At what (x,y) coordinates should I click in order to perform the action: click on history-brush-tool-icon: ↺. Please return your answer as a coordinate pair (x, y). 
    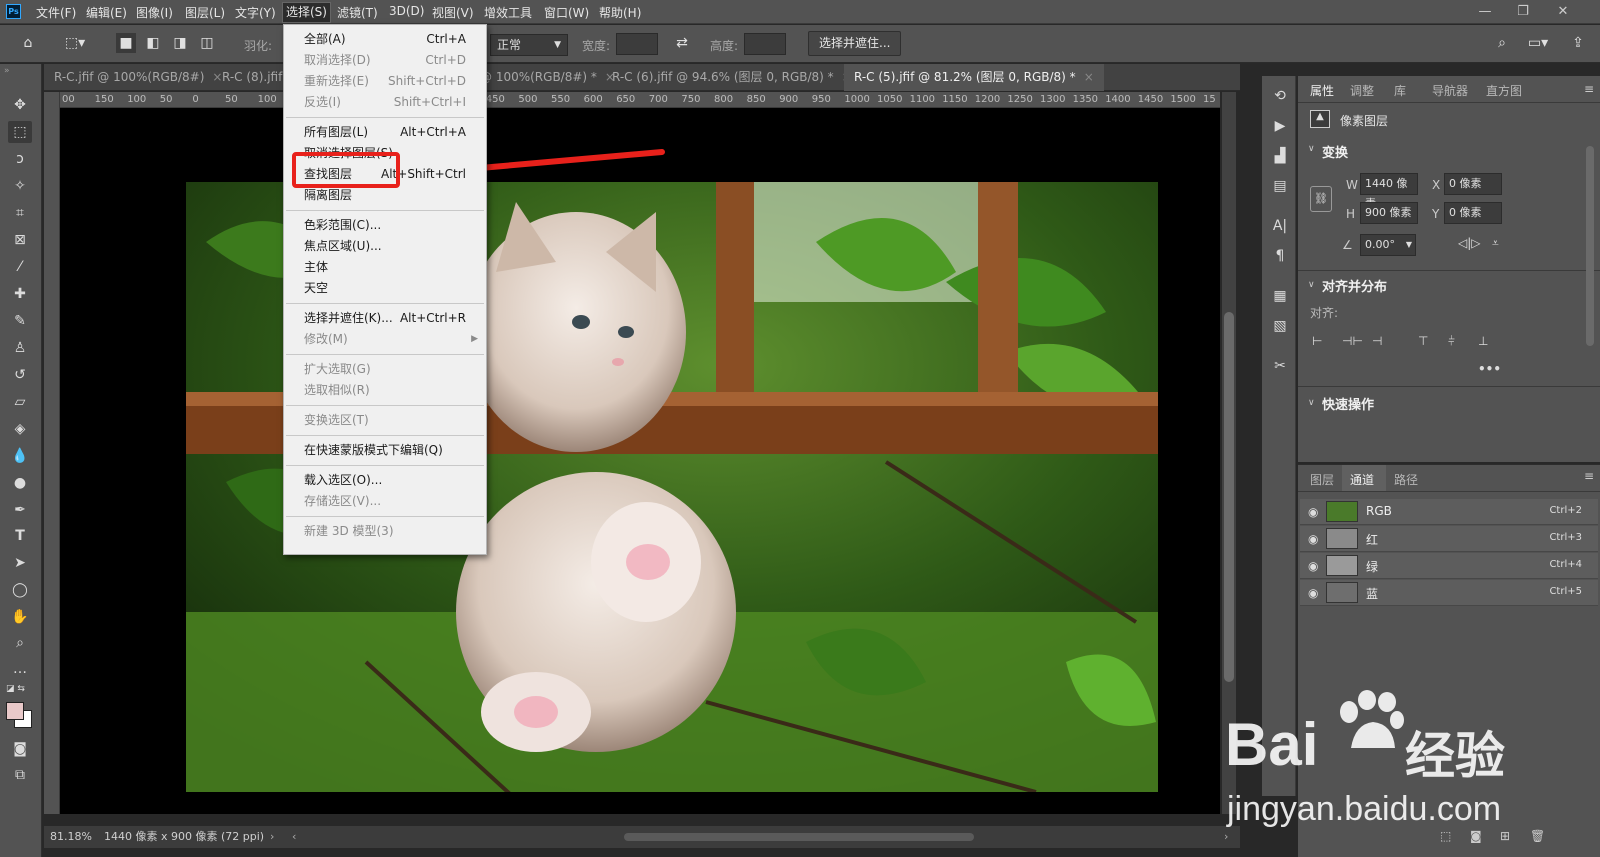
    Looking at the image, I should click on (20, 375).